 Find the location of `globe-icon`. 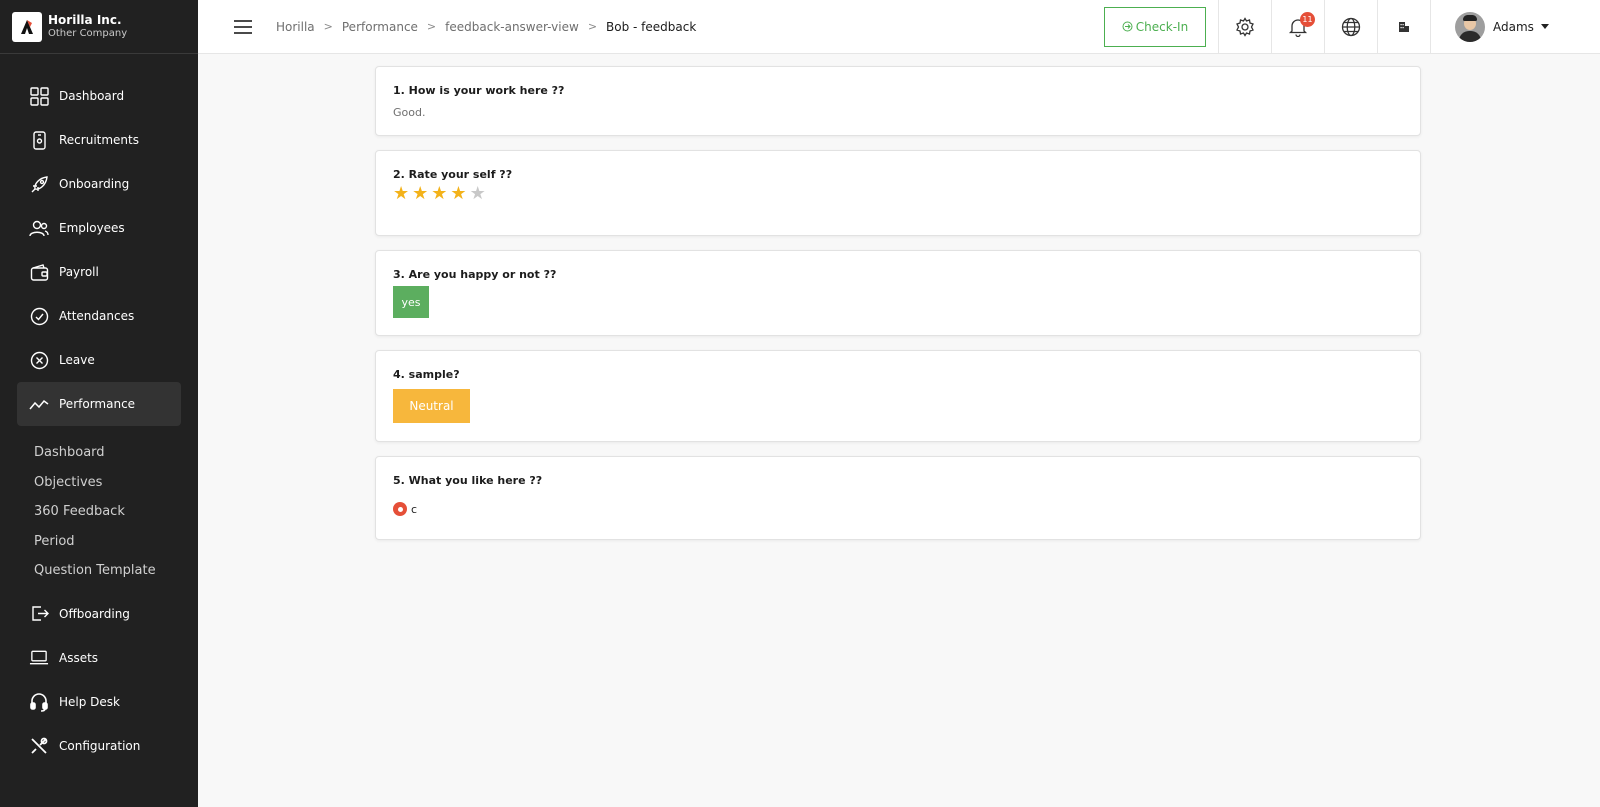

globe-icon is located at coordinates (1351, 26).